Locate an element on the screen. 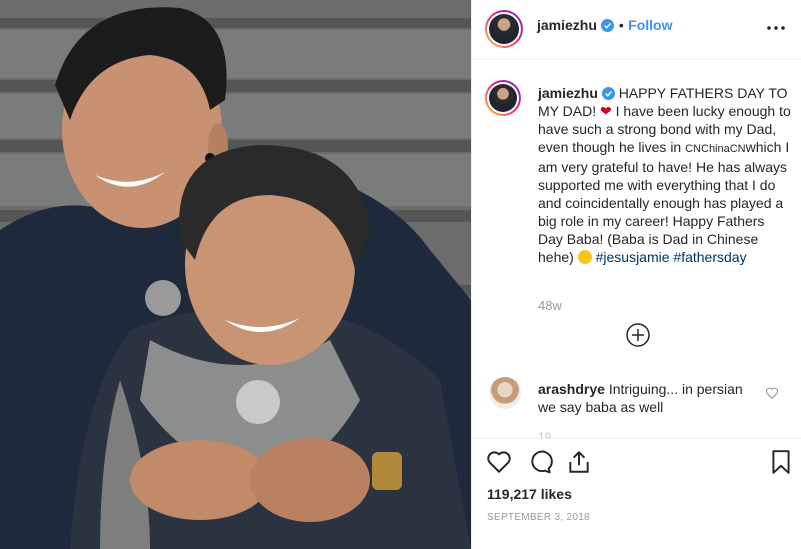 Image resolution: width=801 pixels, height=549 pixels. hashtag-jesusjamie: #jesusjamie is located at coordinates (633, 257).